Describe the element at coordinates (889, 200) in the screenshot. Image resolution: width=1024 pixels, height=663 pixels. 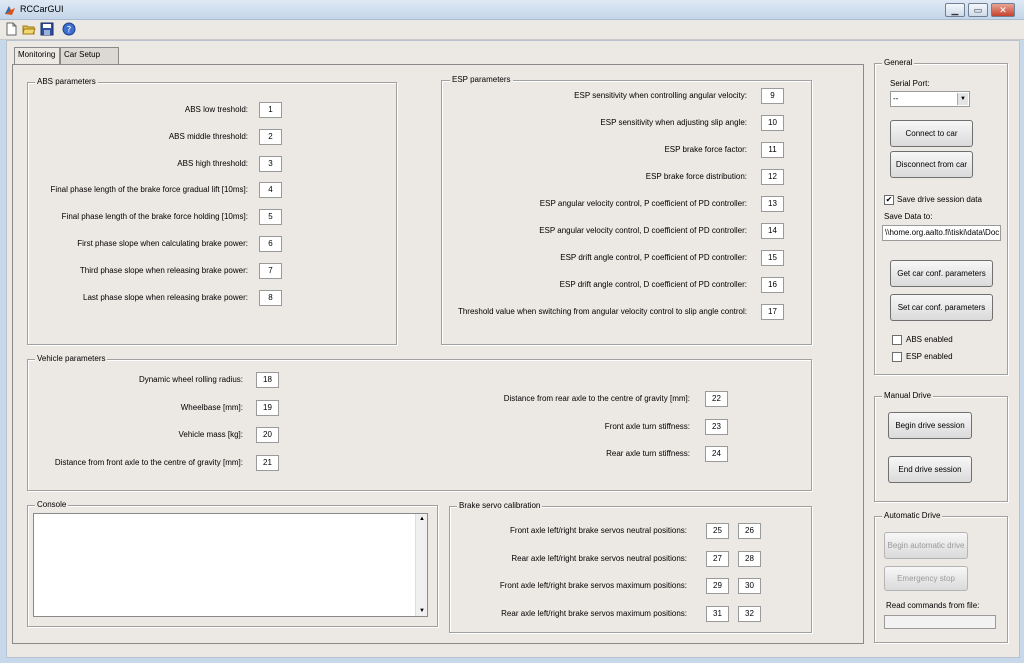
I see `save-session-checkbox: ✔` at that location.